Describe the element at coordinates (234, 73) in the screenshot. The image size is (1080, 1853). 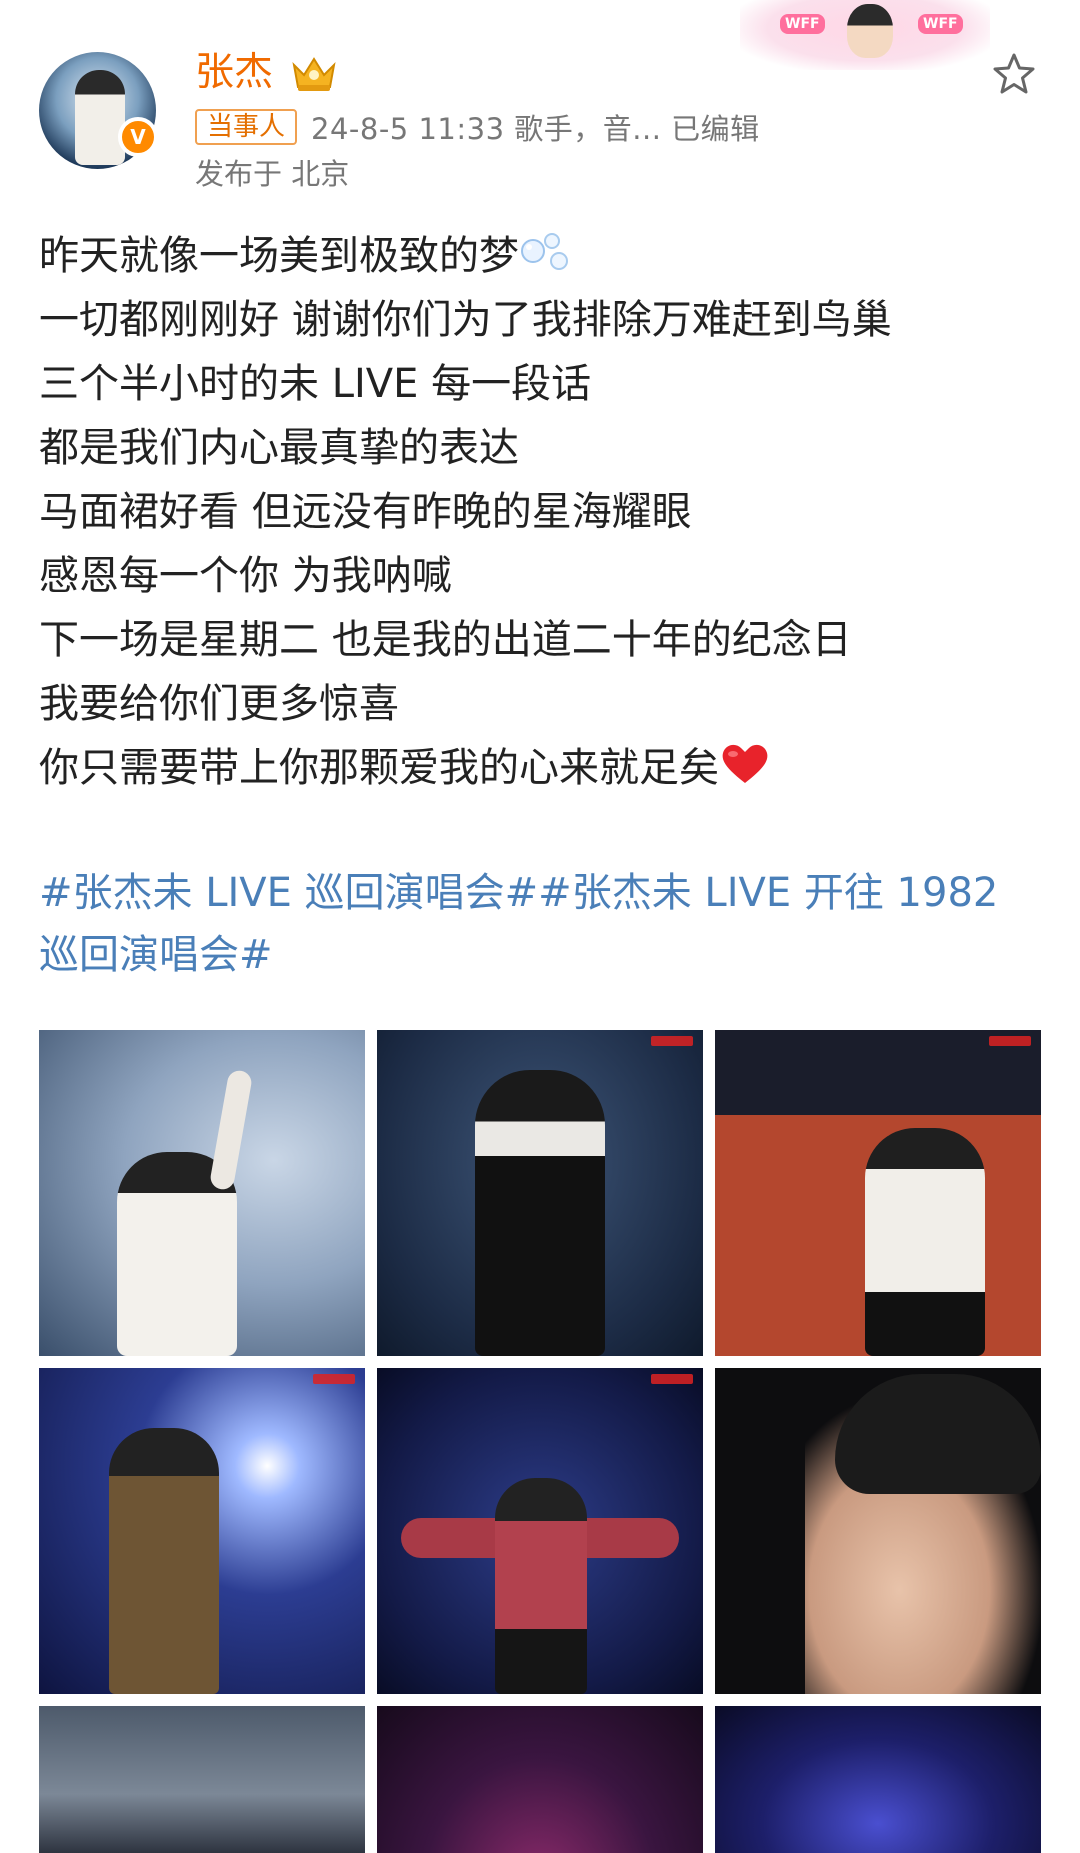
I see `username: 张杰` at that location.